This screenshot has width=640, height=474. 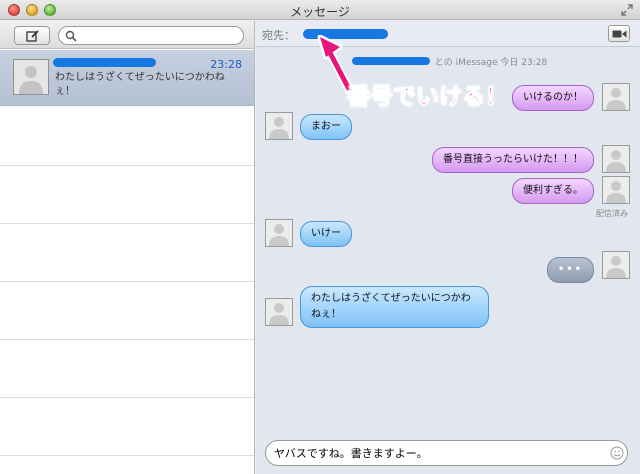 I want to click on sidebar-toolbar, so click(x=127, y=35).